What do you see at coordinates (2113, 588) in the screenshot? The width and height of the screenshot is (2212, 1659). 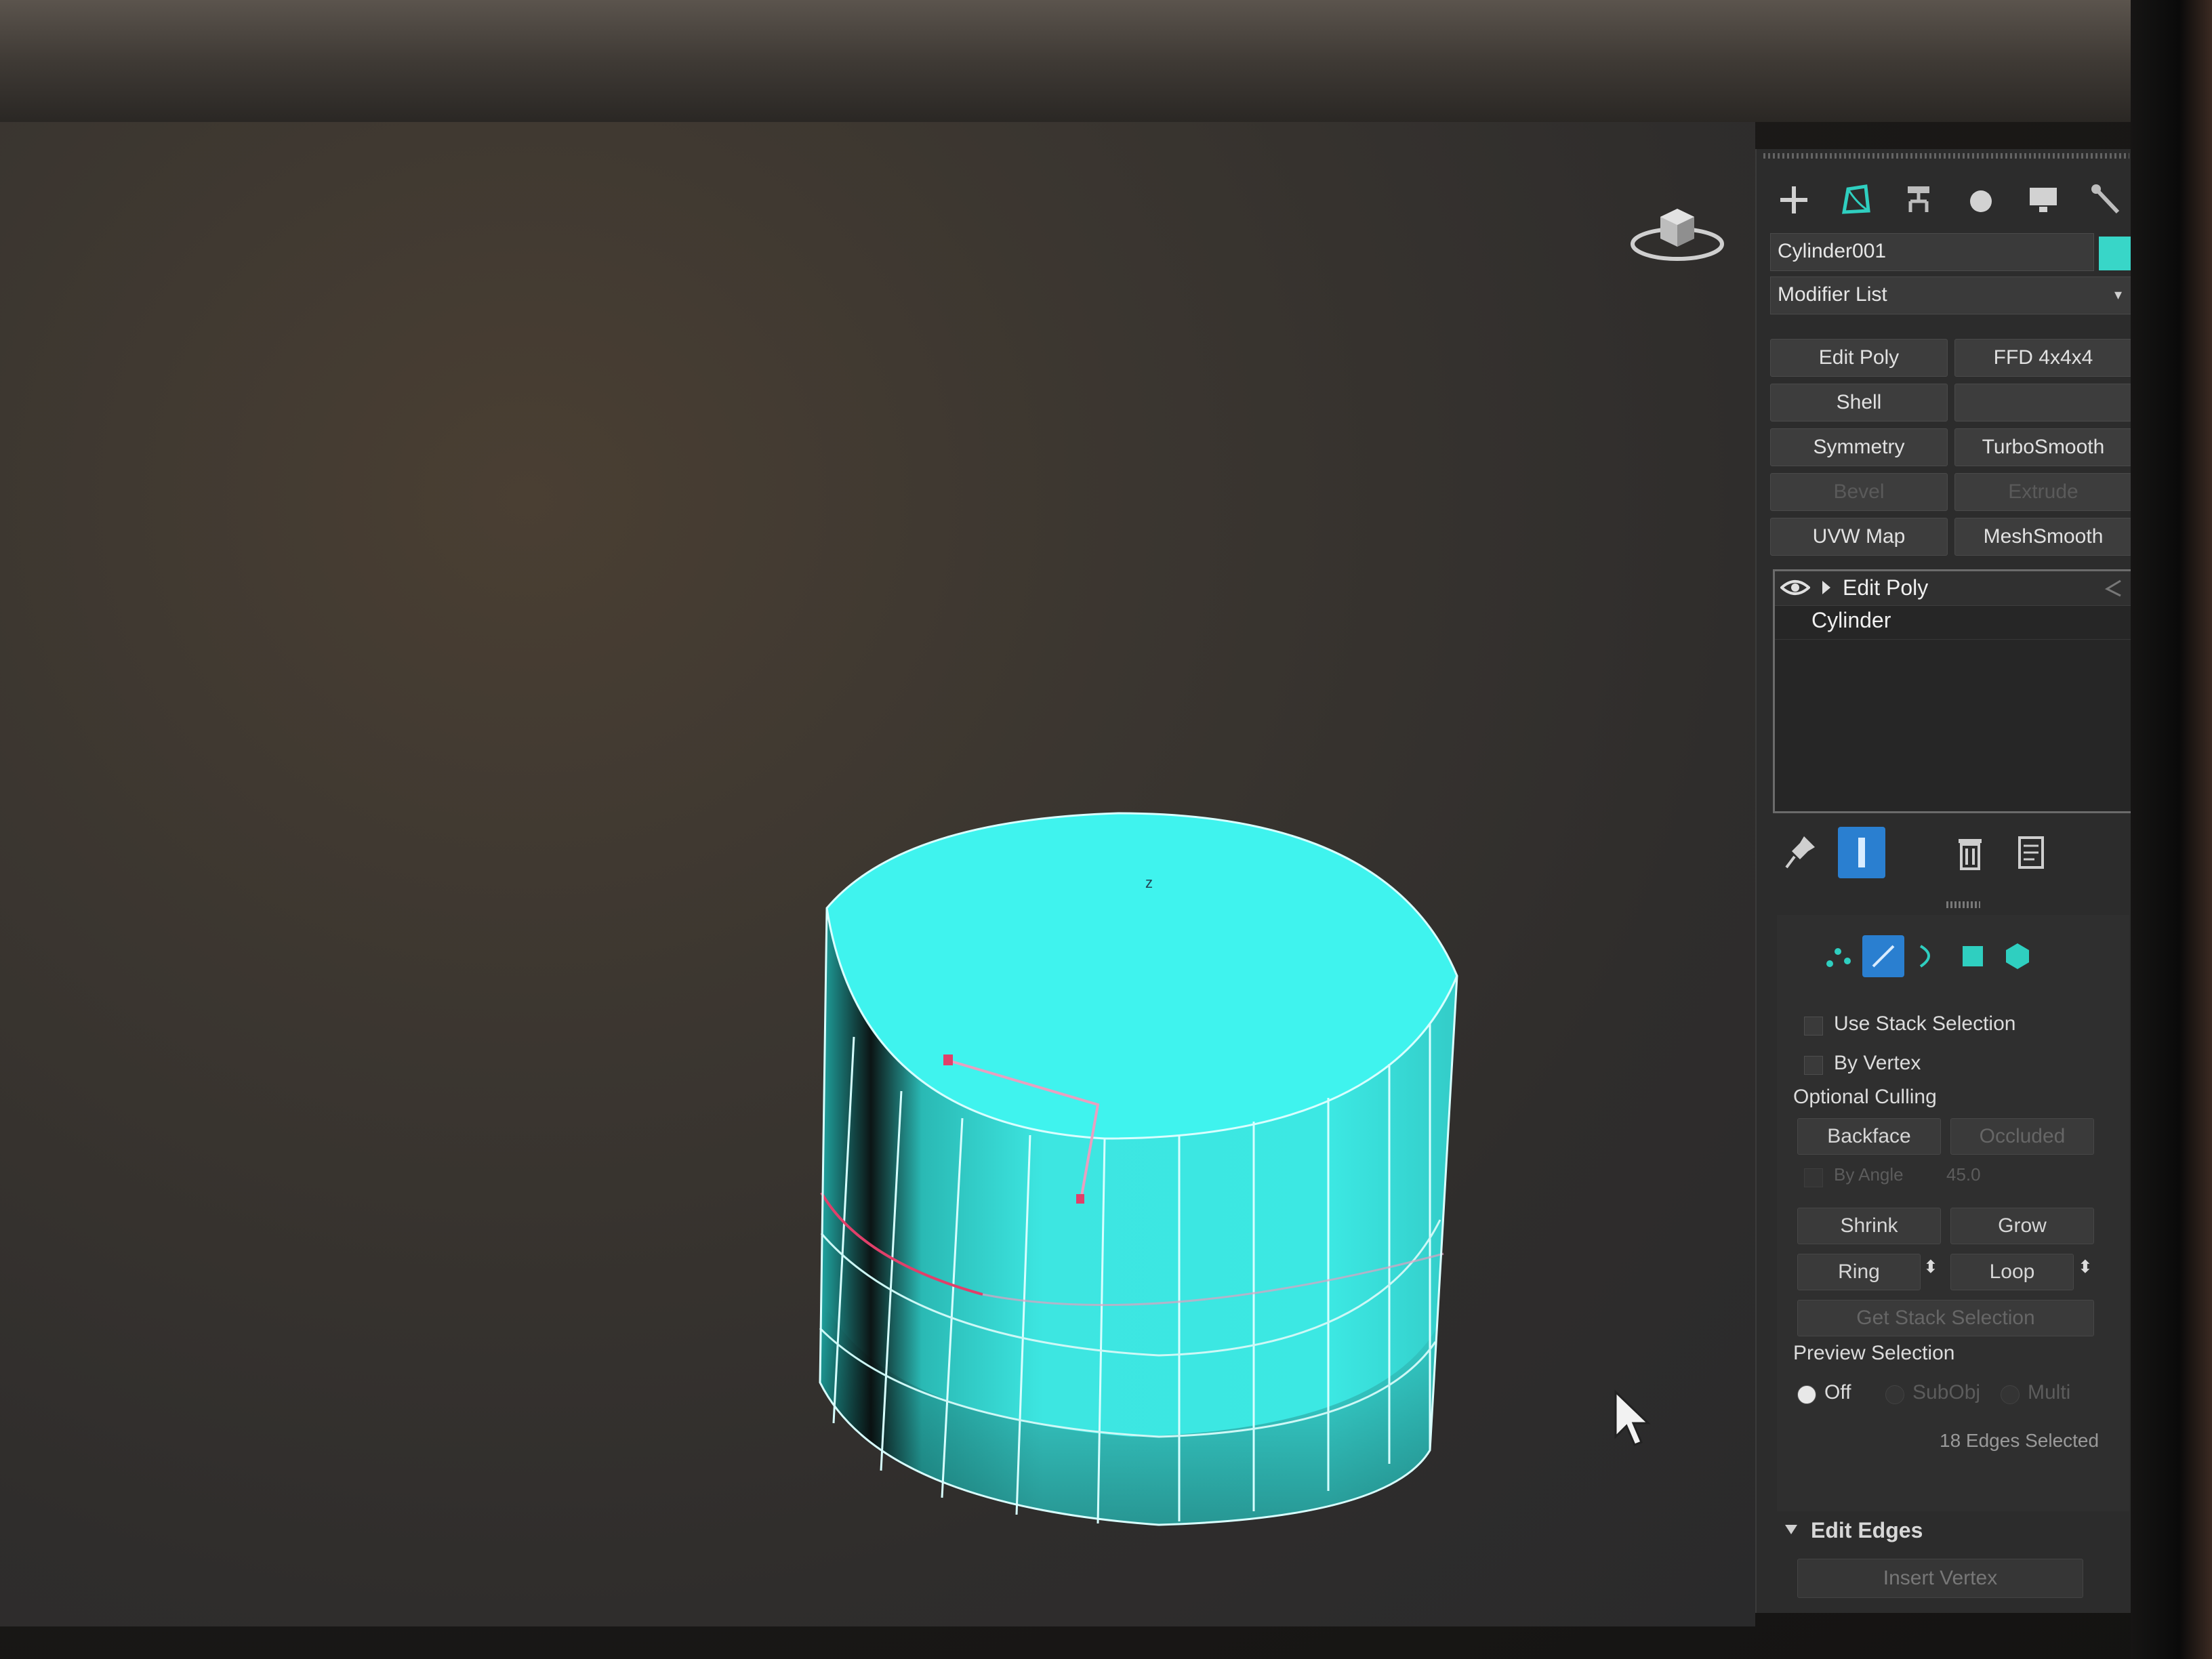 I see `lightbulb-icon` at bounding box center [2113, 588].